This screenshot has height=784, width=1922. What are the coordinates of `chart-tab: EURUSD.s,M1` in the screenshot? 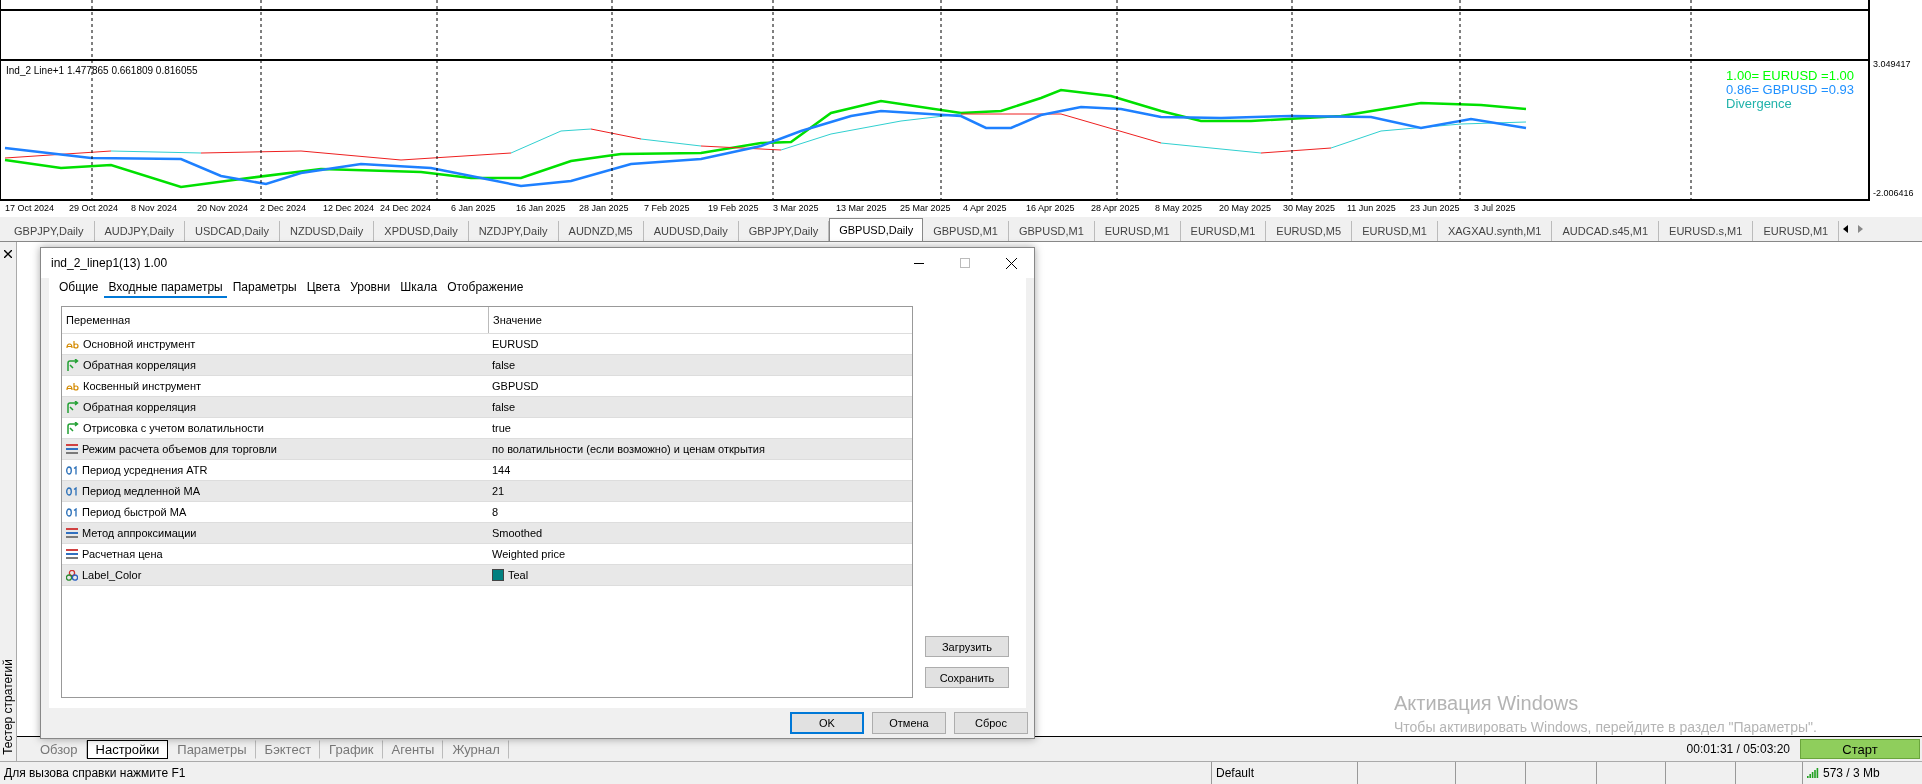 It's located at (1706, 231).